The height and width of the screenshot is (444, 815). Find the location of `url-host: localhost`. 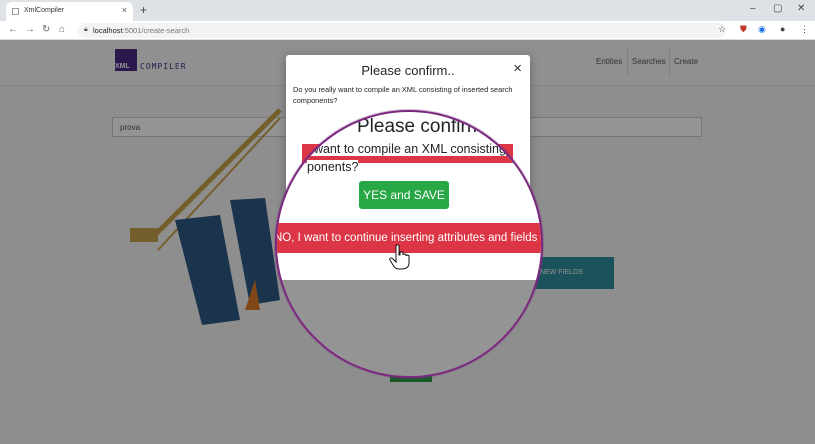

url-host: localhost is located at coordinates (108, 30).